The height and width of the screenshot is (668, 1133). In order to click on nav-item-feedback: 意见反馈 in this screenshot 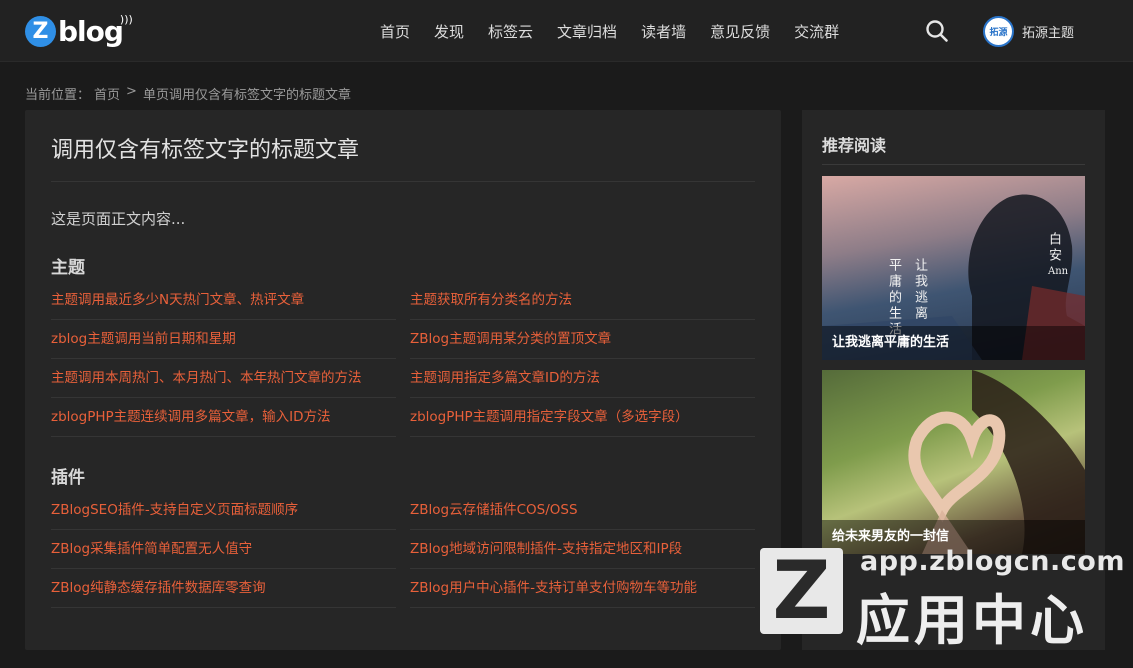, I will do `click(740, 31)`.